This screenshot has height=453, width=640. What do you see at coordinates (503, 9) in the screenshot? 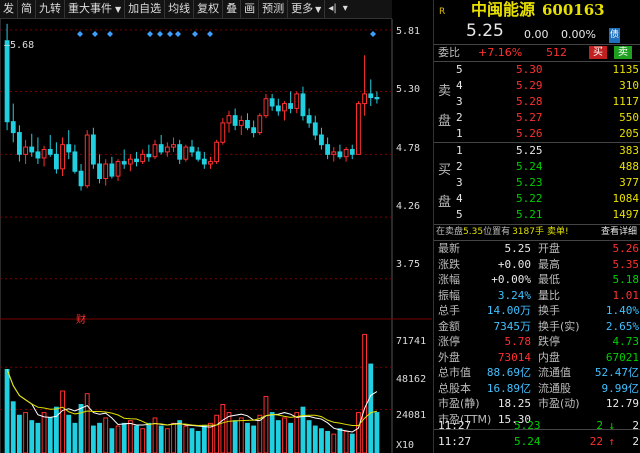
I see `stock-name: 中闽能源` at bounding box center [503, 9].